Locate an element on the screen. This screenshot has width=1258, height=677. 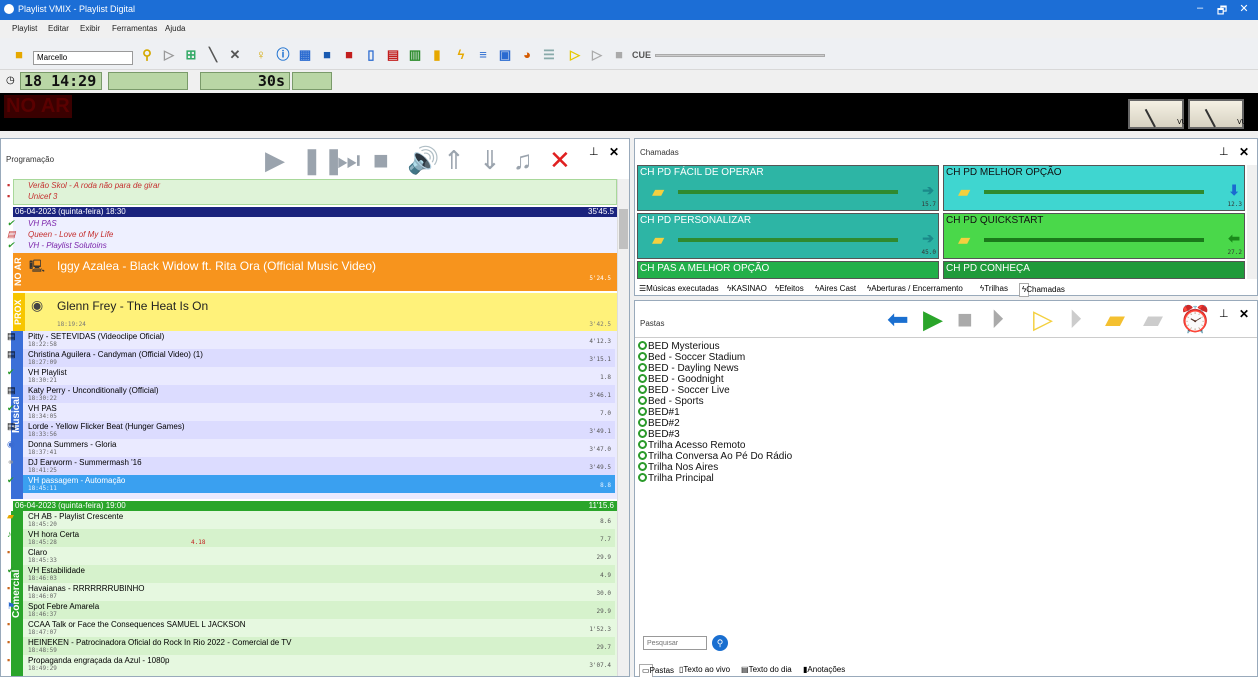
skip-icon: ⏭ is located at coordinates (348, 160).